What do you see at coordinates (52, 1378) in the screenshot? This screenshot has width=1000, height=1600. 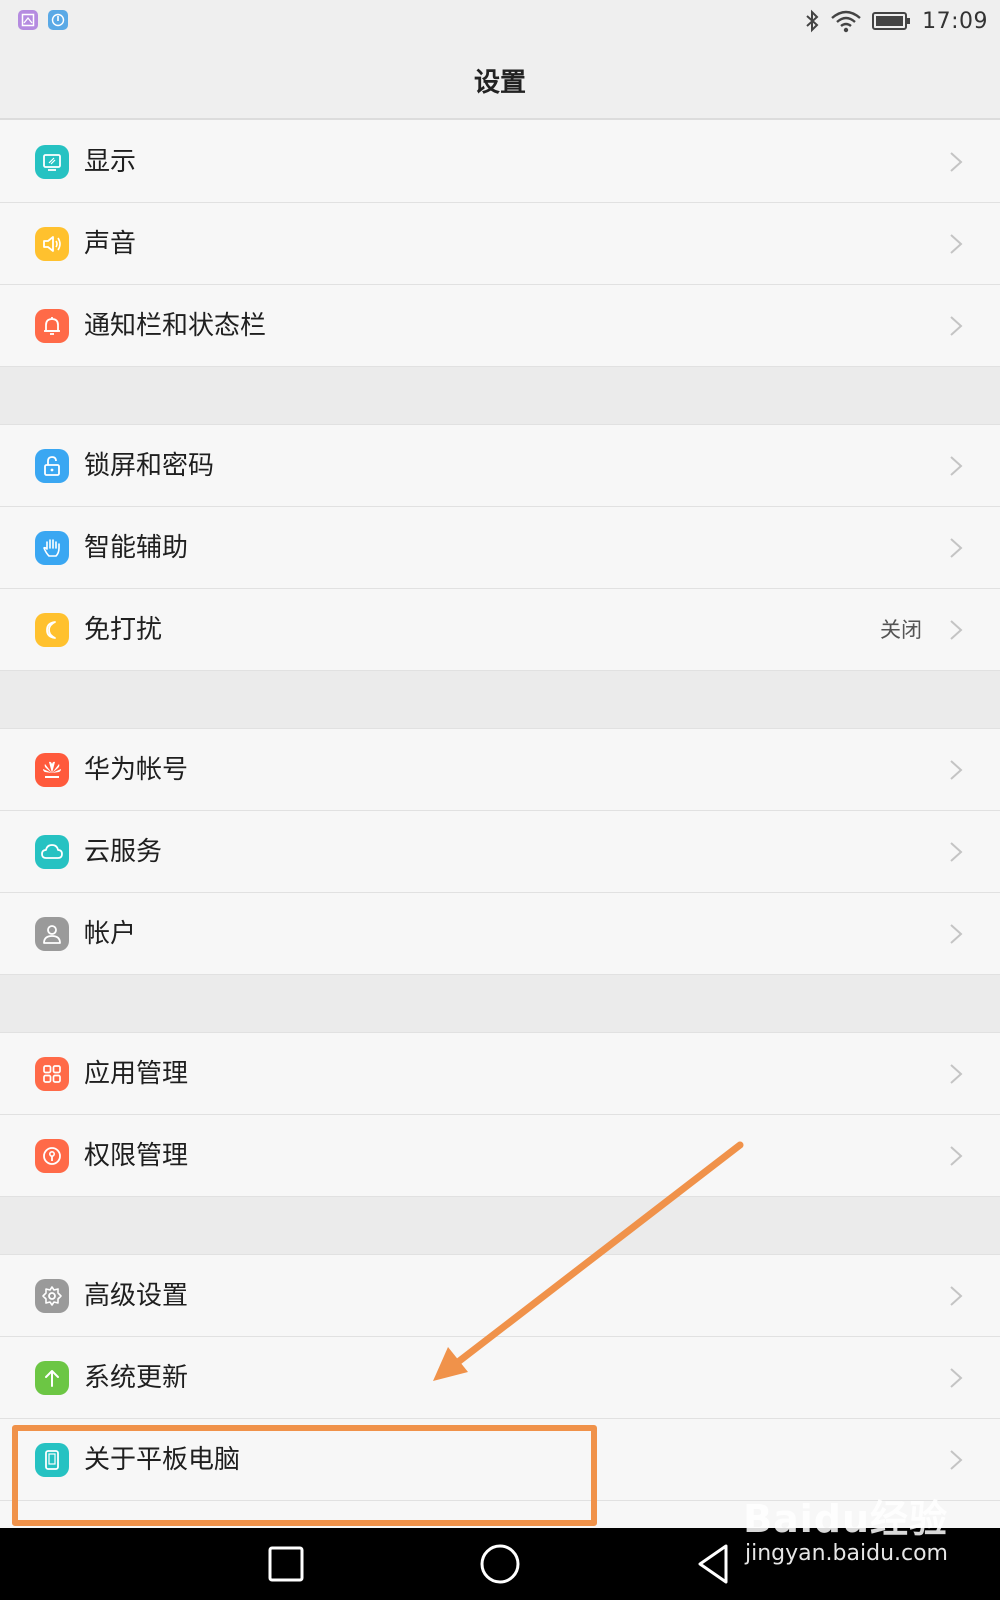 I see `arrow-up-icon` at bounding box center [52, 1378].